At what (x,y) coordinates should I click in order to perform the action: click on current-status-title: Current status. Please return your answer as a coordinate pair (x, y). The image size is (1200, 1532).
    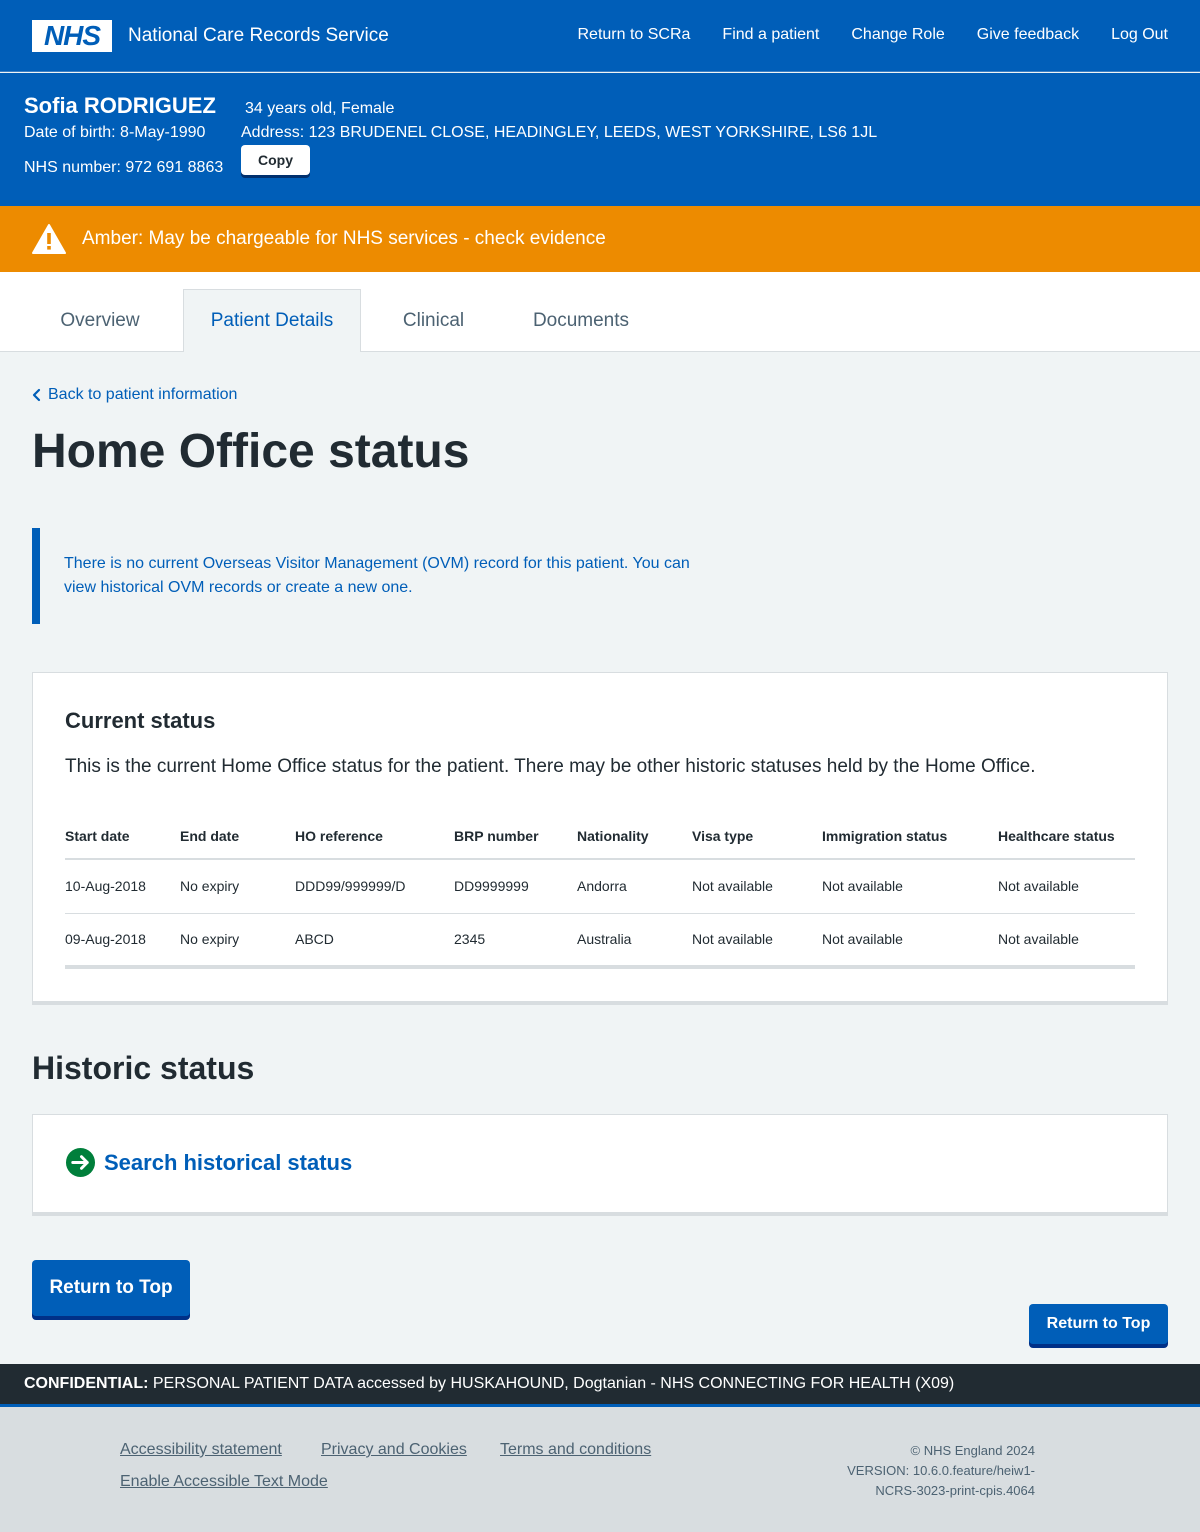
    Looking at the image, I should click on (140, 720).